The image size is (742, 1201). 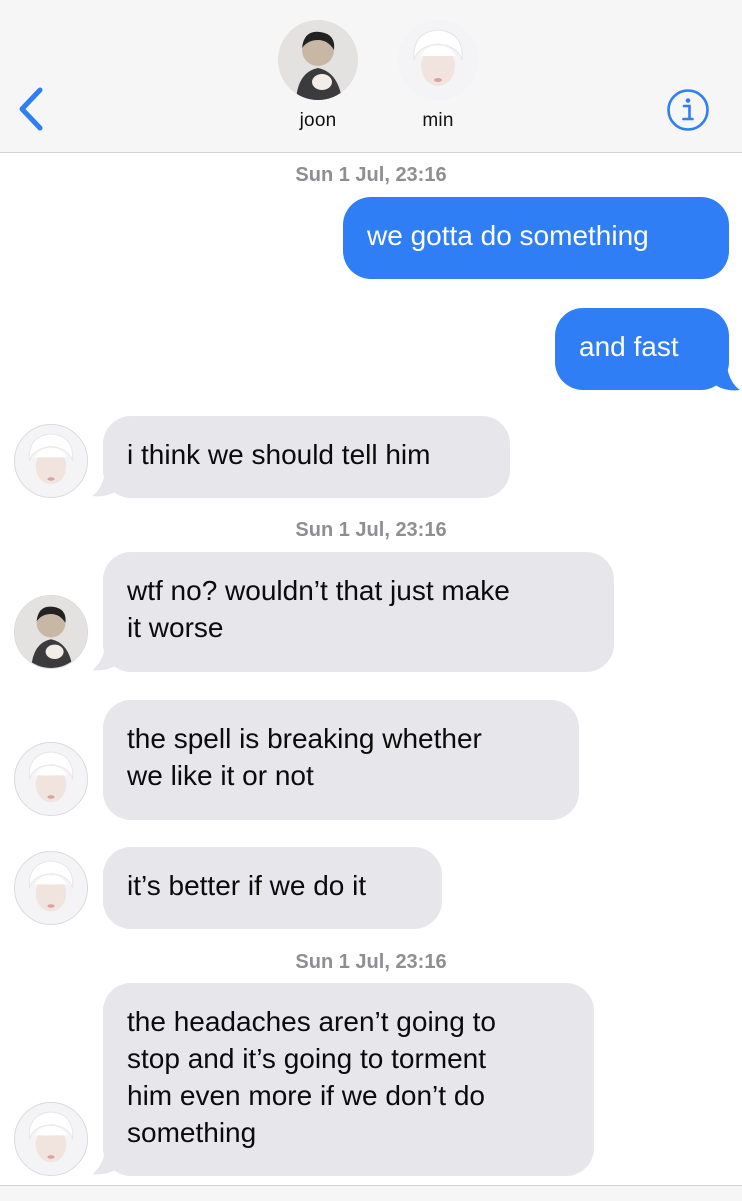 I want to click on message-line: wtf no? wouldn’t that just make, so click(x=318, y=590).